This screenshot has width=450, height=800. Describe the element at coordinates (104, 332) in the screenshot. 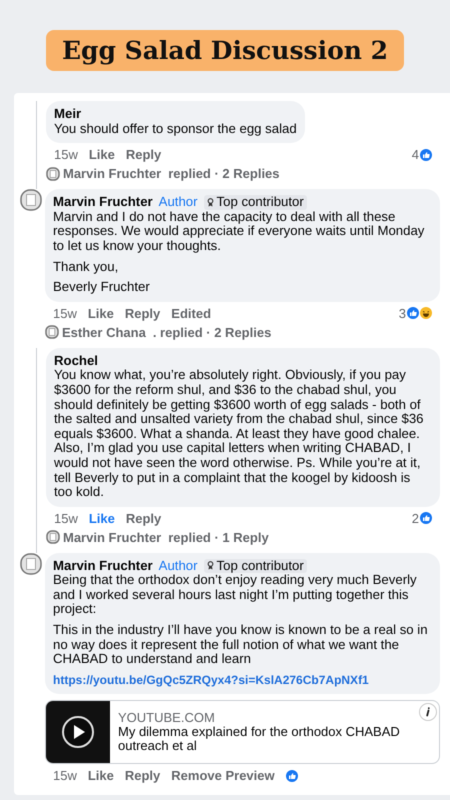

I see `replier-name: Esther Chana` at that location.